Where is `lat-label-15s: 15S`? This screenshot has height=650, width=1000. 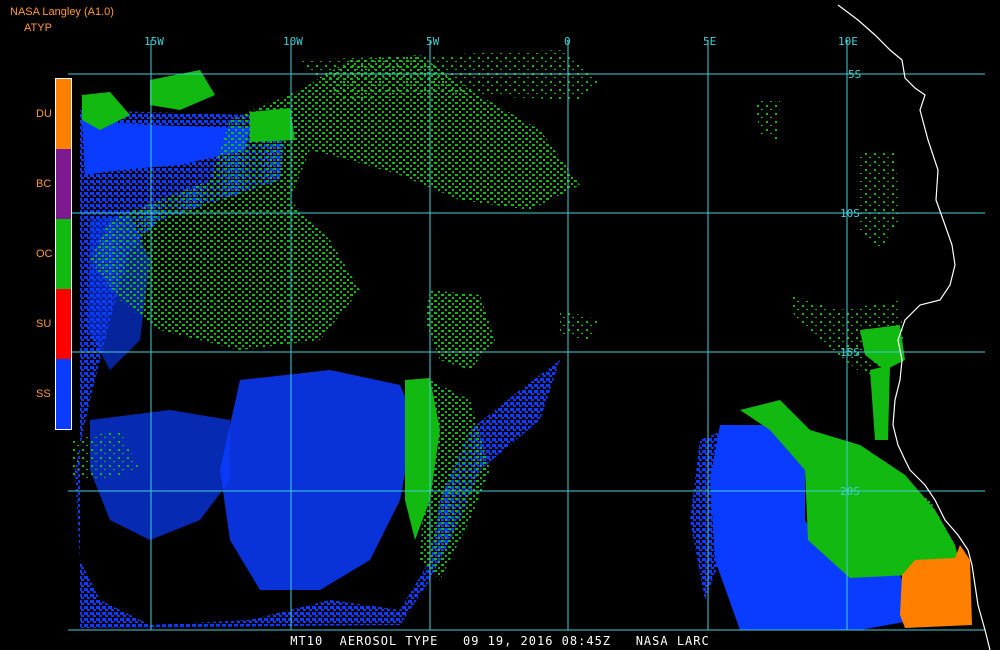
lat-label-15s: 15S is located at coordinates (850, 352).